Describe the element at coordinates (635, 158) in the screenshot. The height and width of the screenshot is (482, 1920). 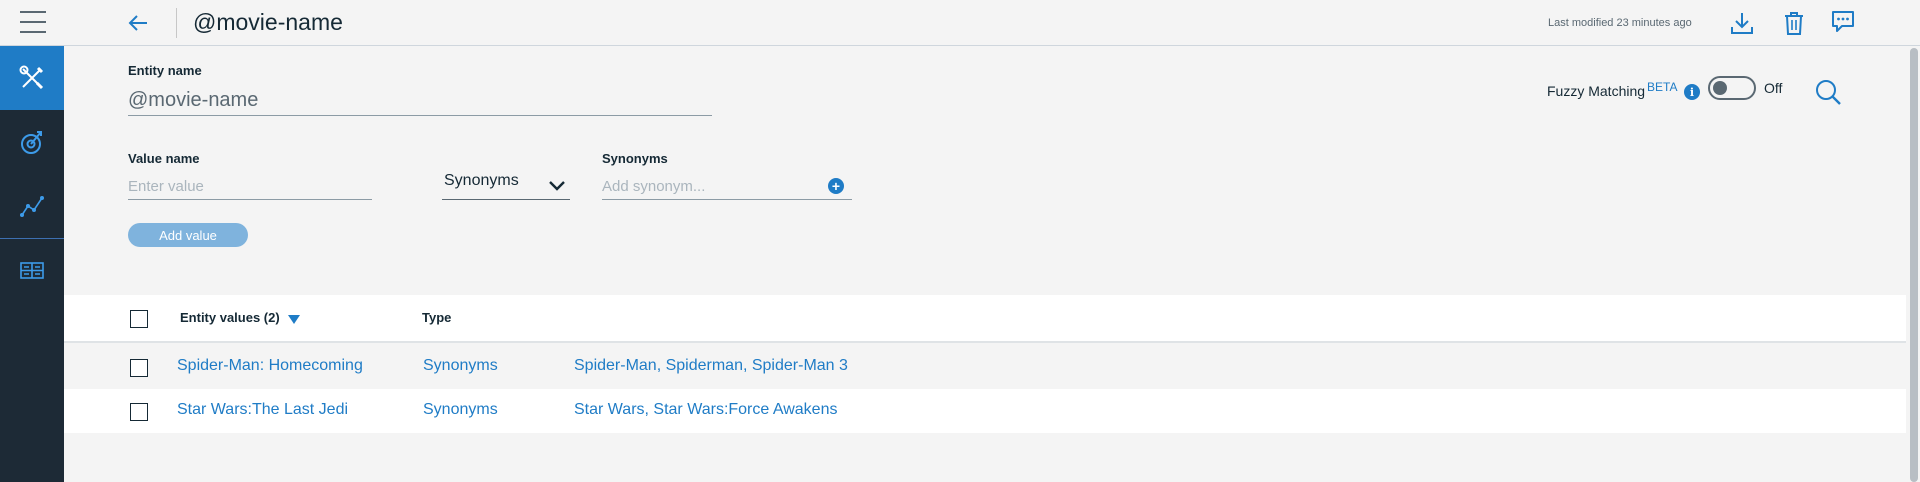
I see `synonyms-label: Synonyms` at that location.